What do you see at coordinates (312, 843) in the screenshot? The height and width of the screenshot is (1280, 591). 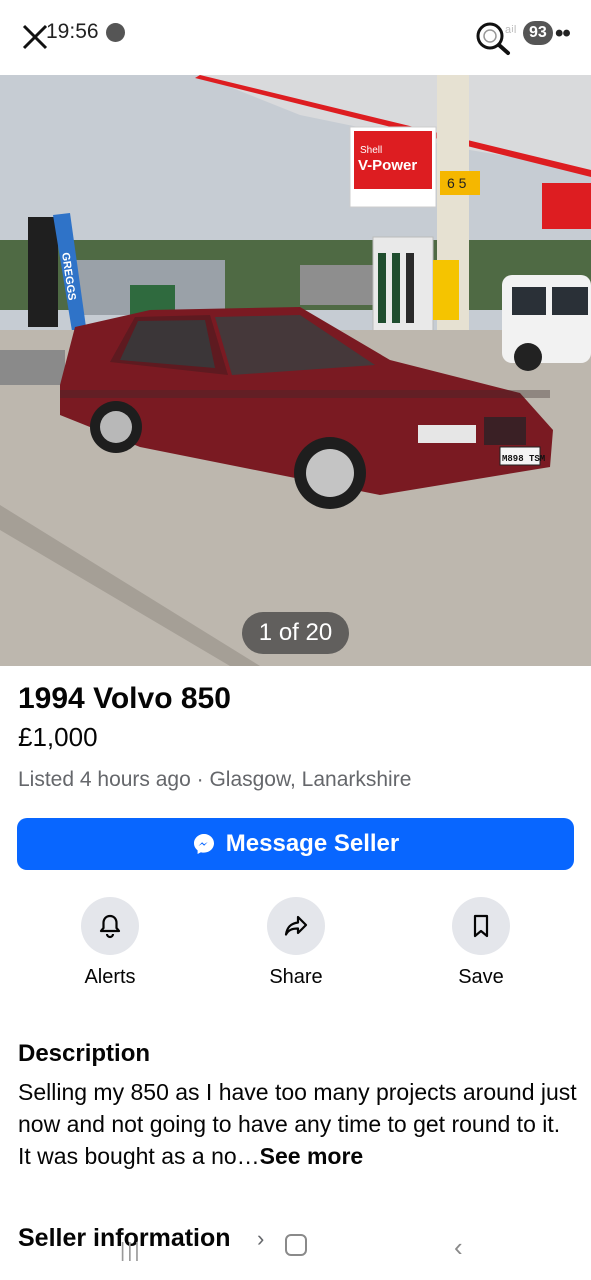 I see `message-seller-label: Message Seller` at bounding box center [312, 843].